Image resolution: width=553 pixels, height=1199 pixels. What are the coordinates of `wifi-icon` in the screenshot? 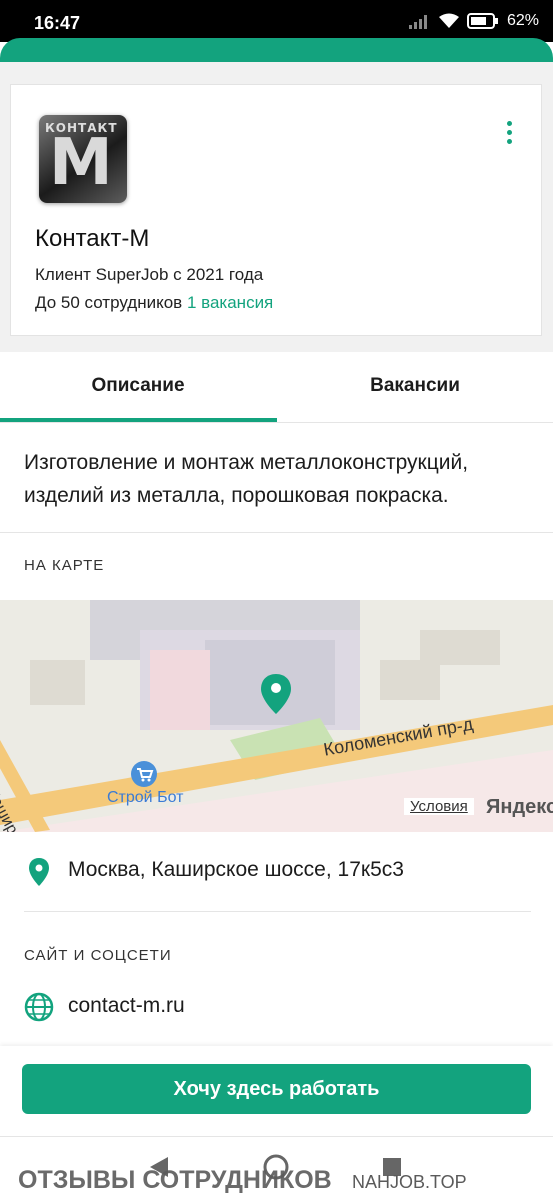 It's located at (448, 20).